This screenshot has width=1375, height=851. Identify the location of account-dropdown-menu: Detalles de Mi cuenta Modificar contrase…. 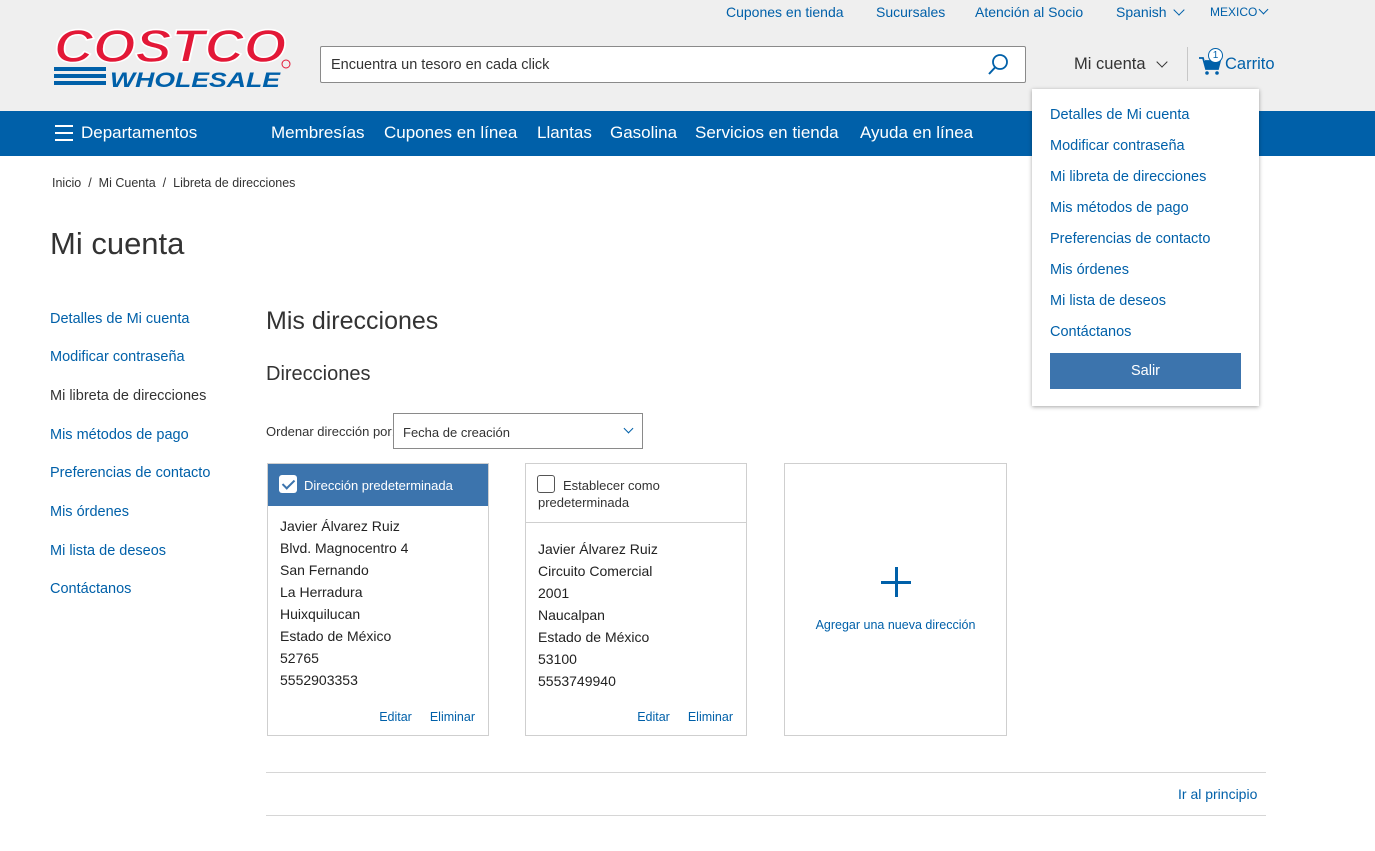
(1145, 247).